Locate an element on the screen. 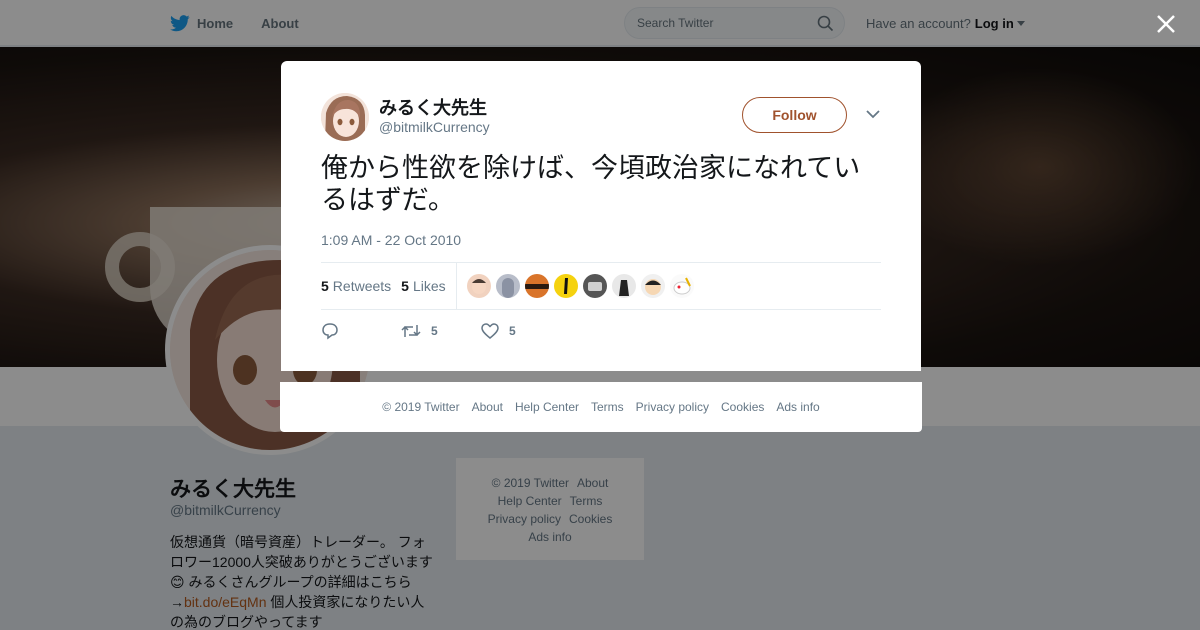 This screenshot has height=630, width=1200. footer-about-link: About is located at coordinates (487, 407).